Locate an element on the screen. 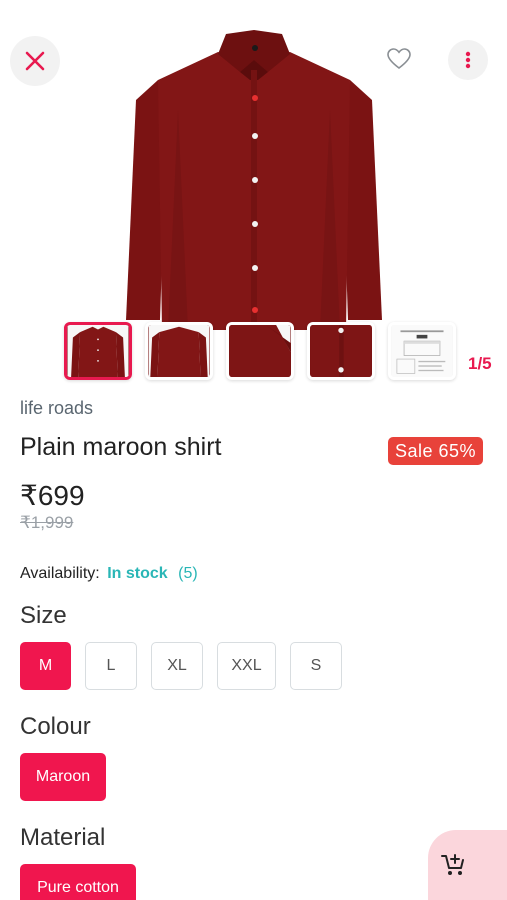 This screenshot has height=900, width=507. thumbnail-shirt-collar is located at coordinates (260, 351).